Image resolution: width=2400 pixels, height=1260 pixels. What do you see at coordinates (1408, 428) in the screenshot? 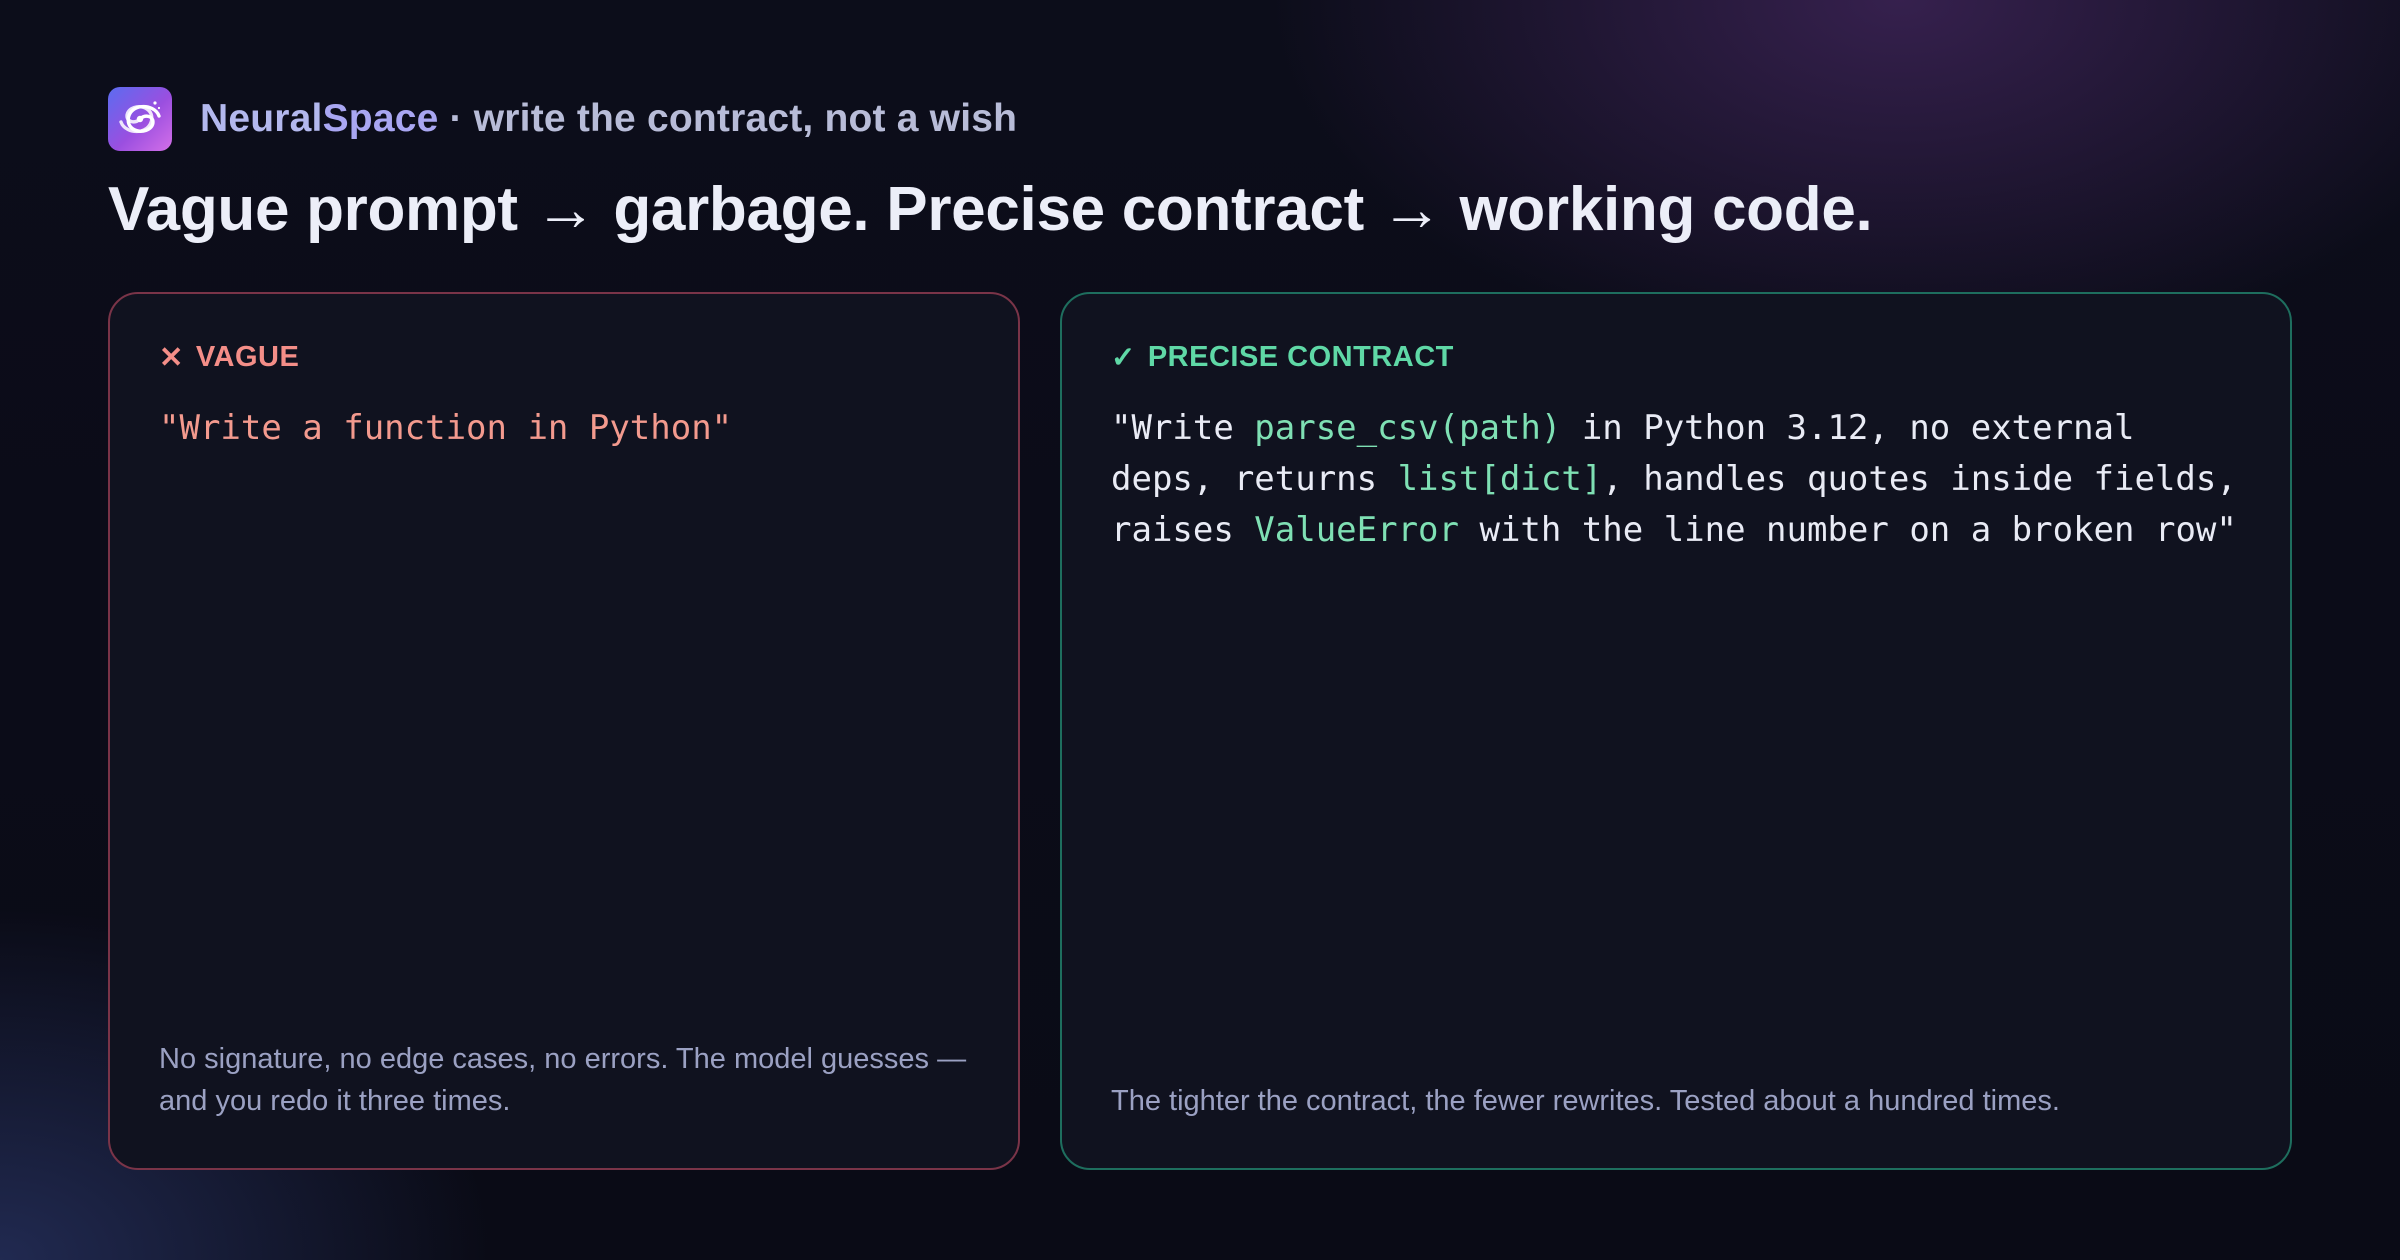
I see `prompt-code-function: parse_csv(path)` at bounding box center [1408, 428].